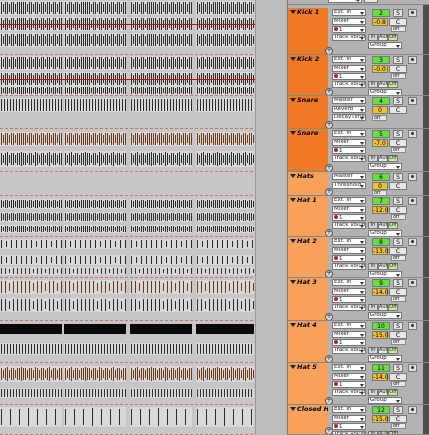 The height and width of the screenshot is (435, 429). Describe the element at coordinates (381, 60) in the screenshot. I see `track-number: 3` at that location.